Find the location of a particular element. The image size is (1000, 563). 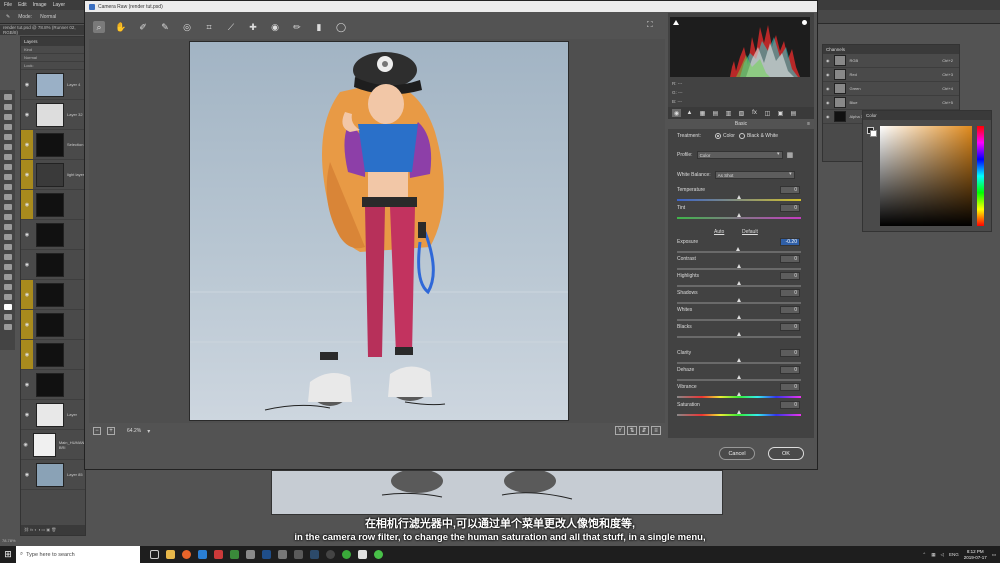

zoom-out-button: − is located at coordinates (97, 431).